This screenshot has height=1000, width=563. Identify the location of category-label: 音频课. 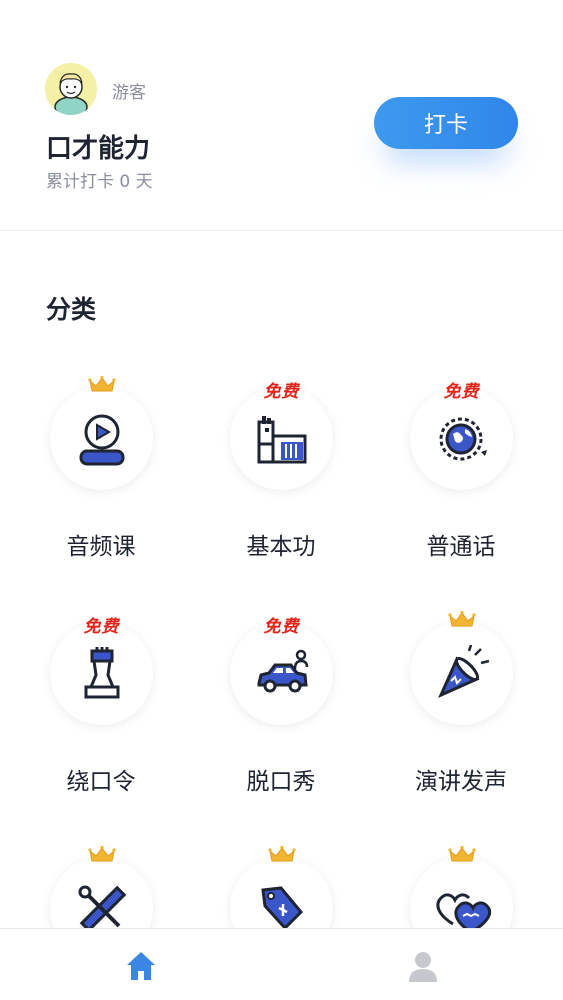
(101, 547).